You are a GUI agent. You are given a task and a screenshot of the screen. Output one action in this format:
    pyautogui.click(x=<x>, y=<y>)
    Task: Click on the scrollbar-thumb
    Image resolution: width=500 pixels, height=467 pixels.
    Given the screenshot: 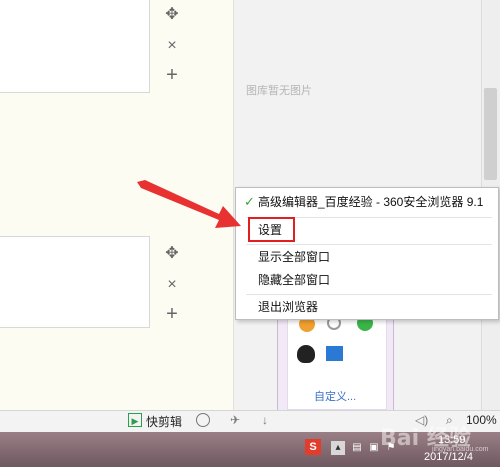 What is the action you would take?
    pyautogui.click(x=490, y=134)
    